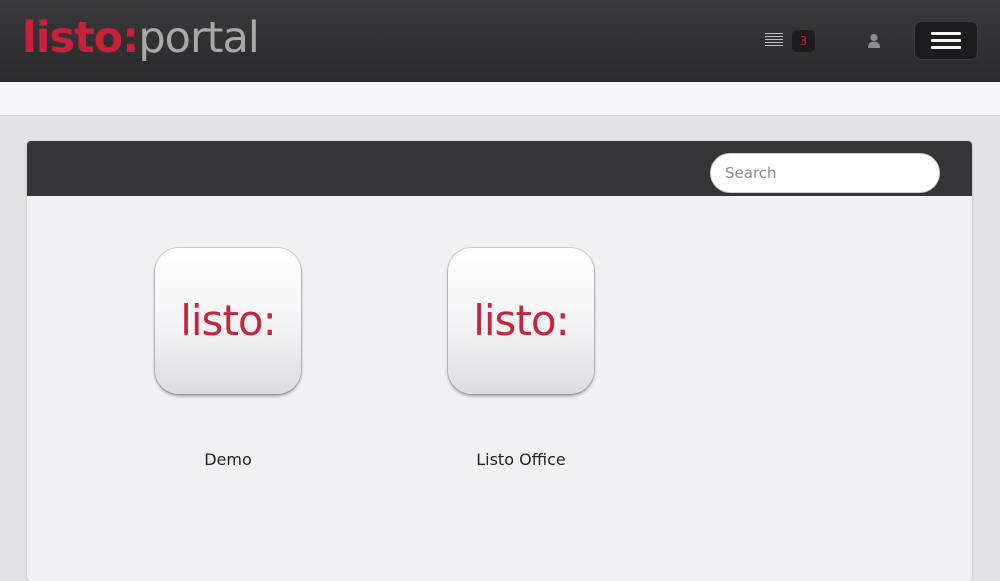 The image size is (1000, 581). Describe the element at coordinates (774, 39) in the screenshot. I see `list-icon` at that location.